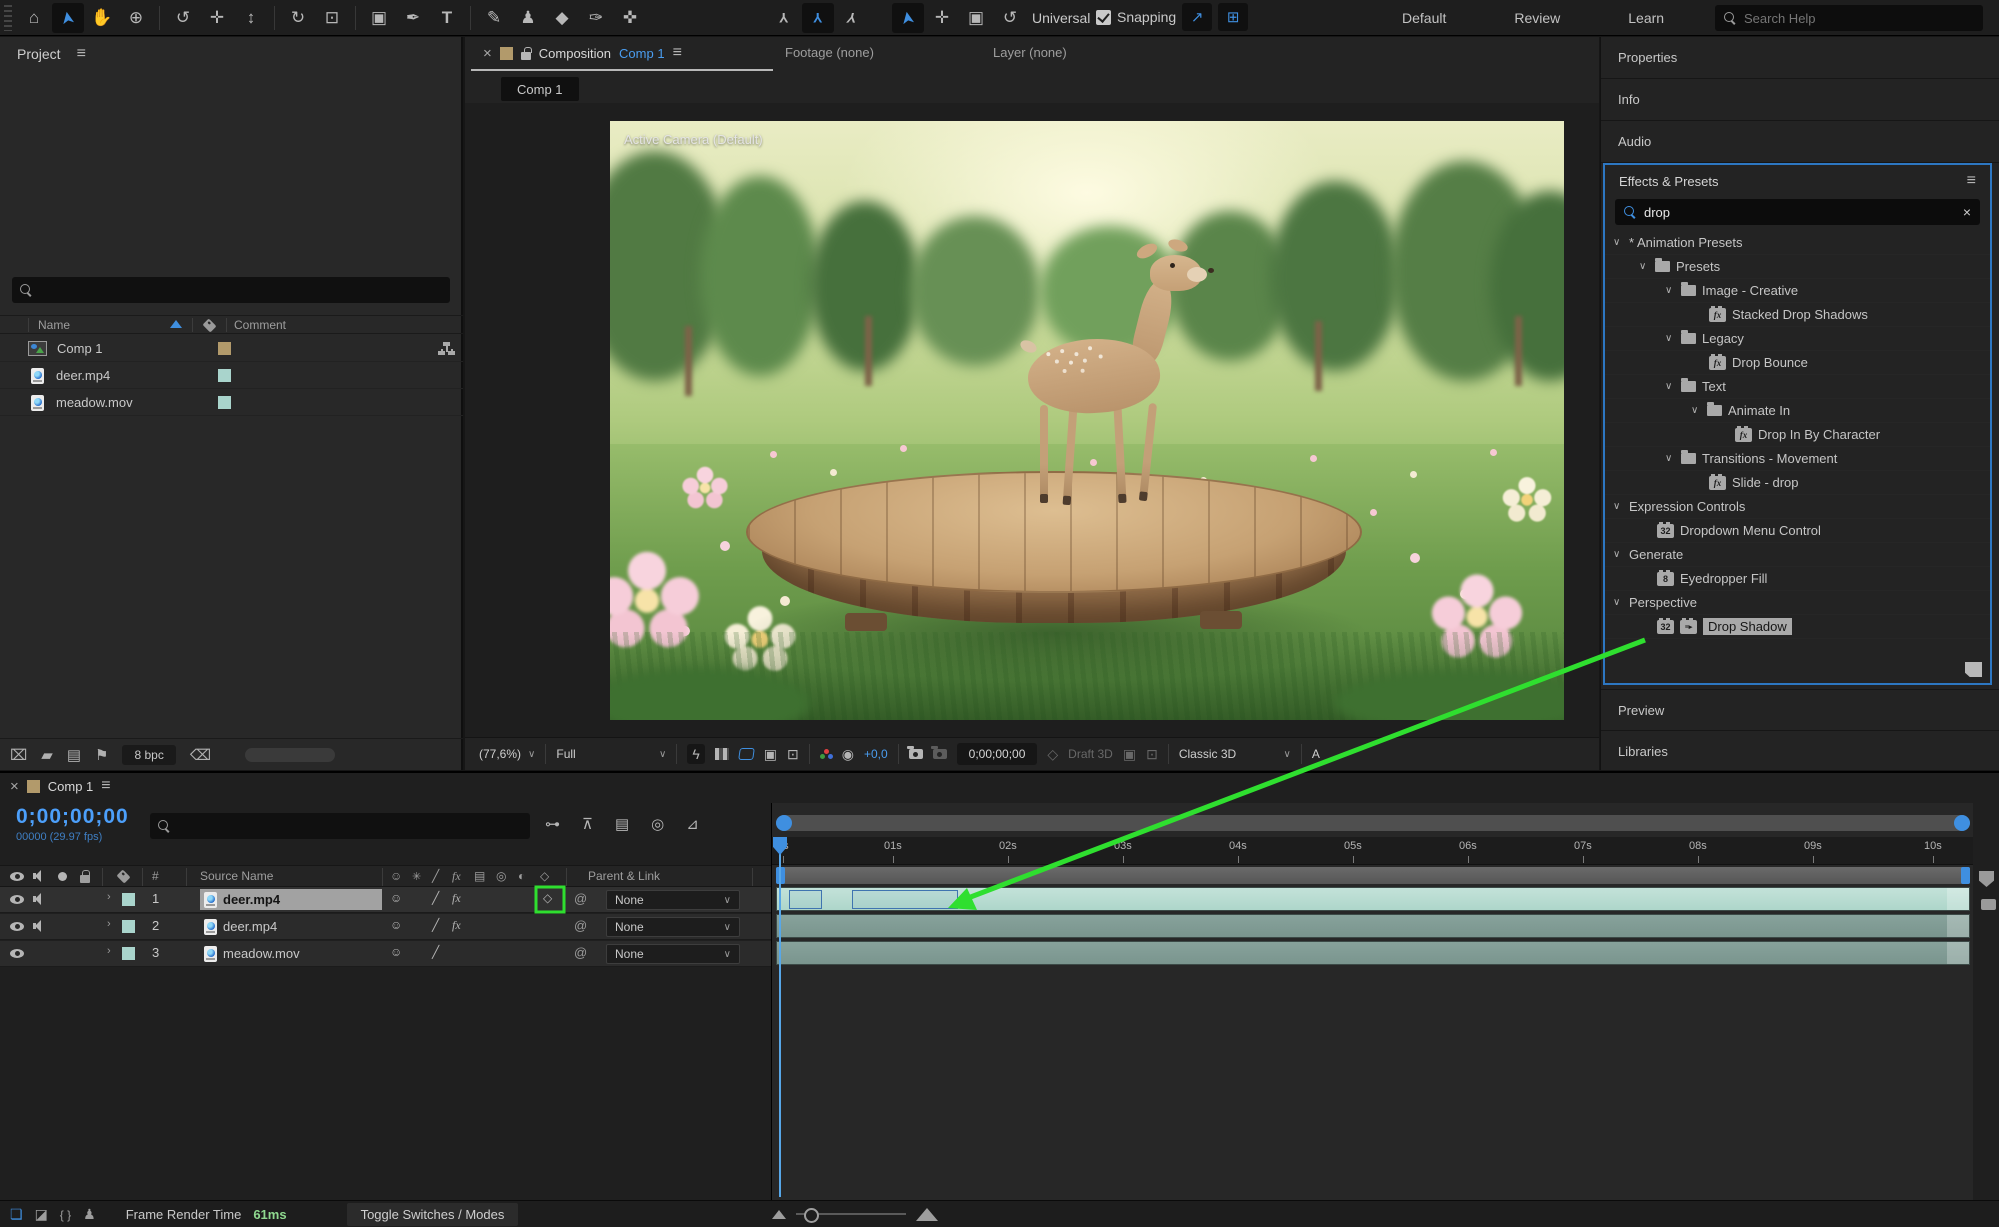 The height and width of the screenshot is (1227, 1999). I want to click on footage-tab: Footage (none), so click(829, 52).